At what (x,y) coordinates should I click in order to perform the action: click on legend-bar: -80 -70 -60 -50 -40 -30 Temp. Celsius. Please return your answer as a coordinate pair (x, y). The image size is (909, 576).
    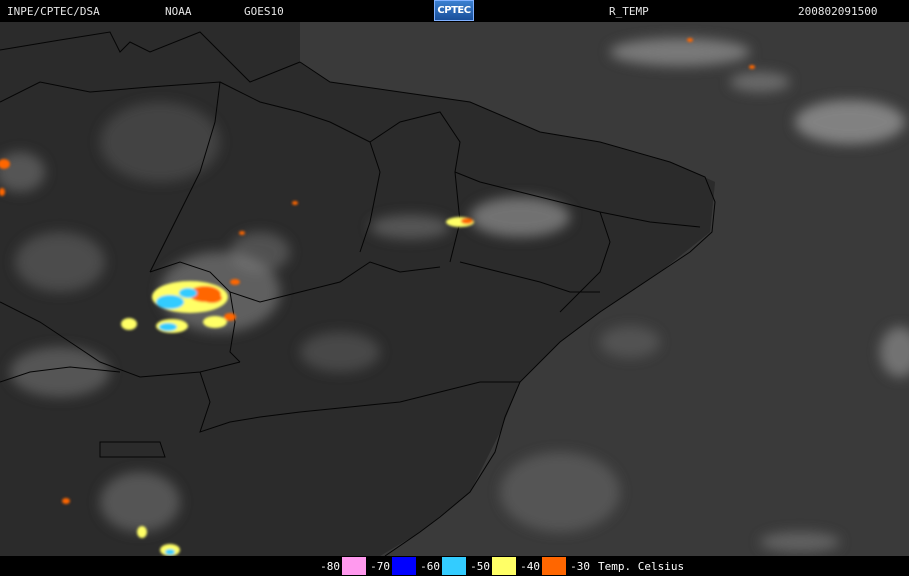
    Looking at the image, I should click on (454, 566).